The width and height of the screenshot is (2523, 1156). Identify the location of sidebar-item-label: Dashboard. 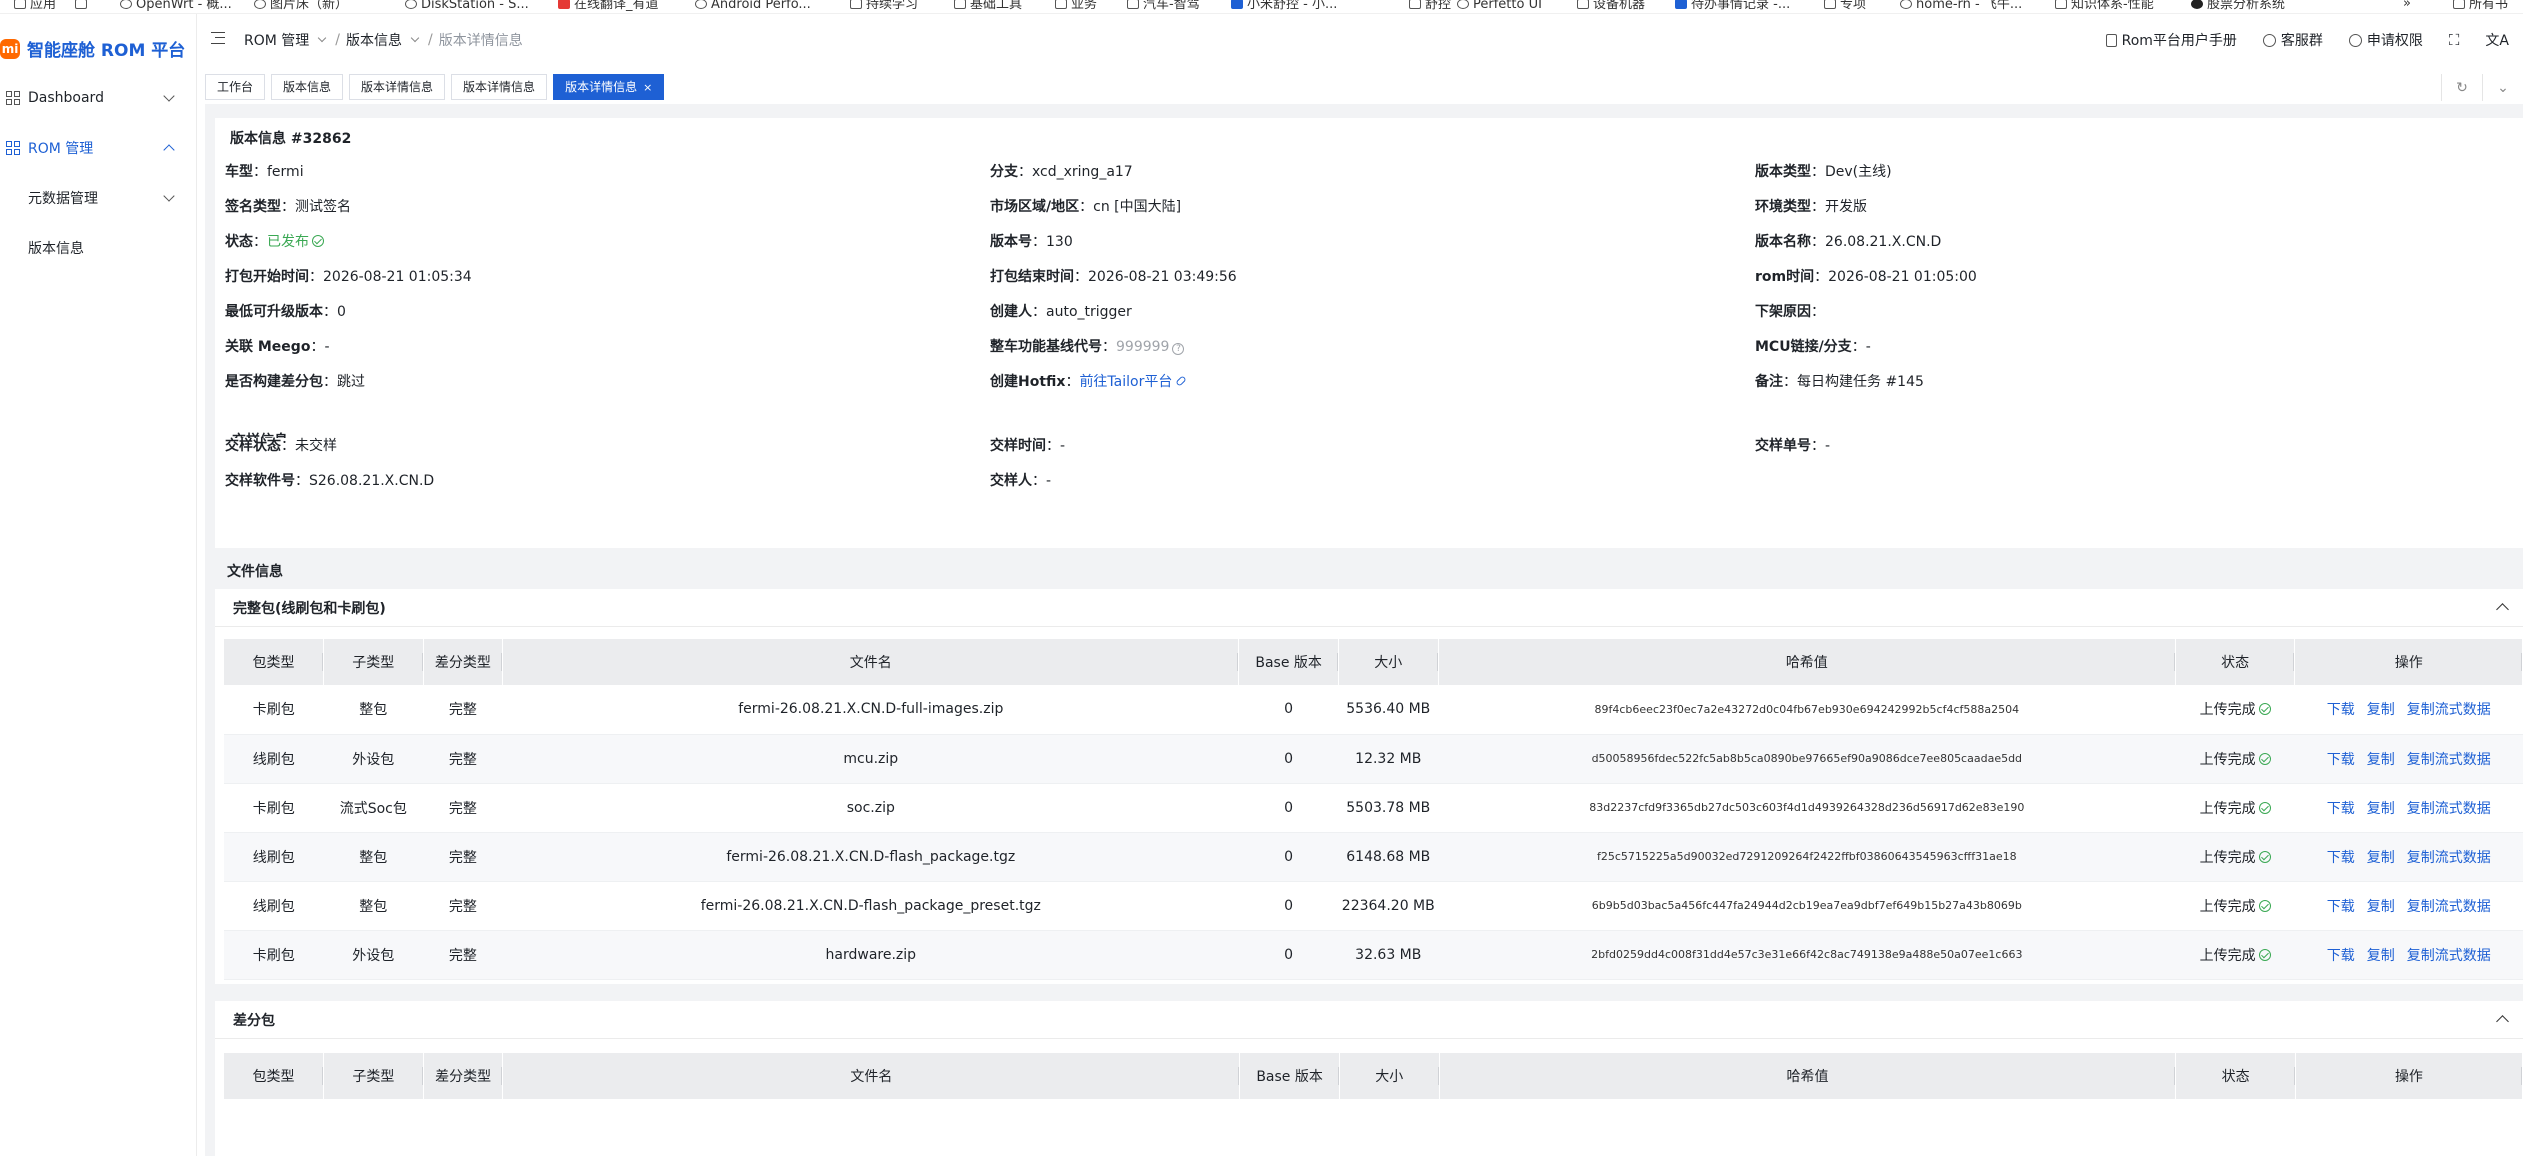
(66, 98).